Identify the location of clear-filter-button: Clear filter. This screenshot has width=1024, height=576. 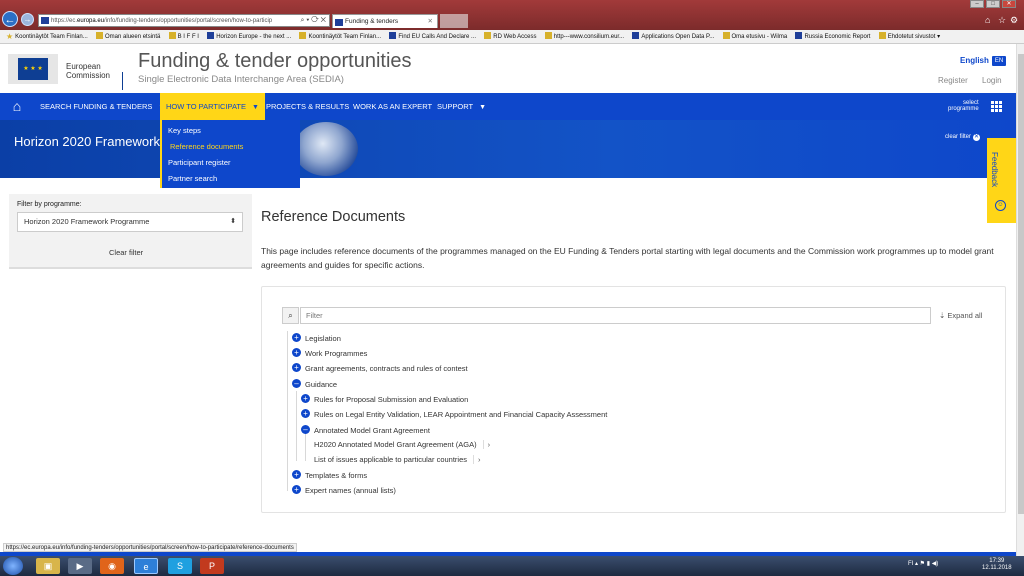
(126, 252).